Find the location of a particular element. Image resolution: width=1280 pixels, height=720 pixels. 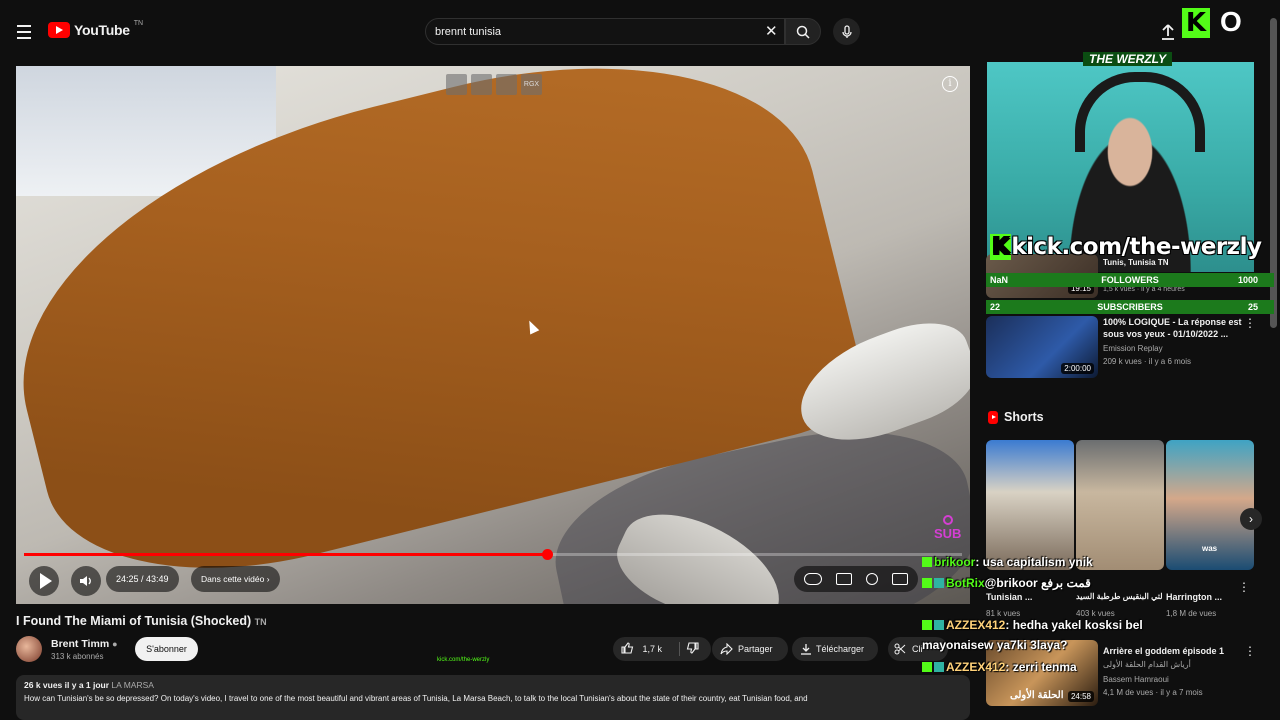

followers-bar: FOLLOWERS NaN 1000 is located at coordinates (1130, 280).